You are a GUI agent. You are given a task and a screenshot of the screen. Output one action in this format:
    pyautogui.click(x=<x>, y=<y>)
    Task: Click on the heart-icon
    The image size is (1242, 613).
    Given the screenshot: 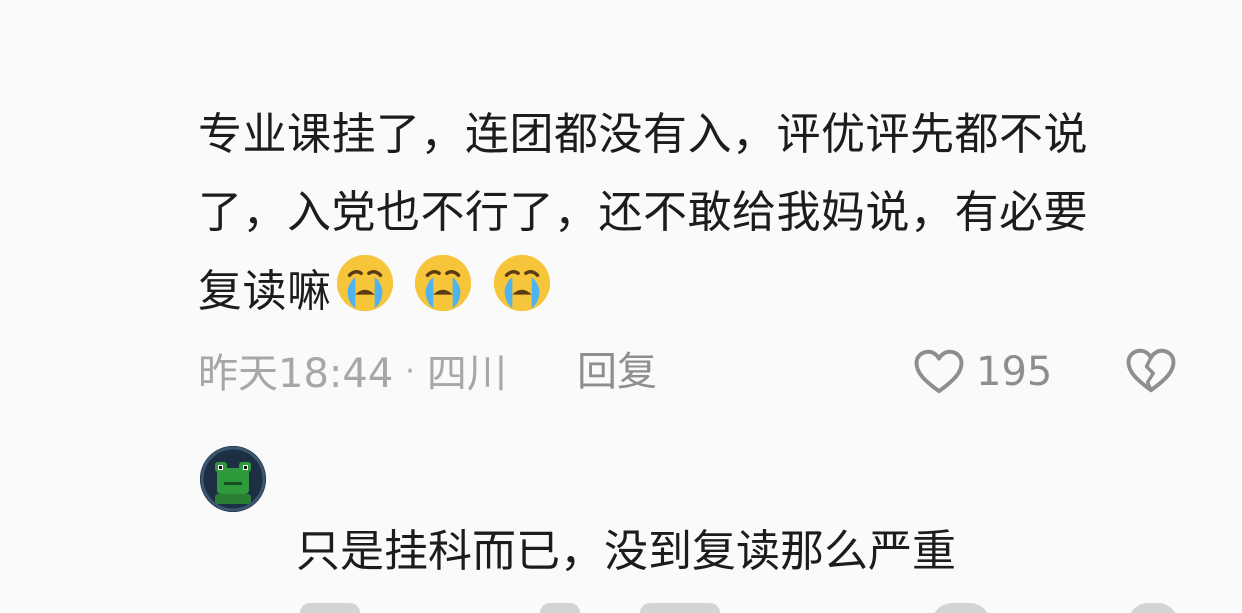 What is the action you would take?
    pyautogui.click(x=939, y=371)
    